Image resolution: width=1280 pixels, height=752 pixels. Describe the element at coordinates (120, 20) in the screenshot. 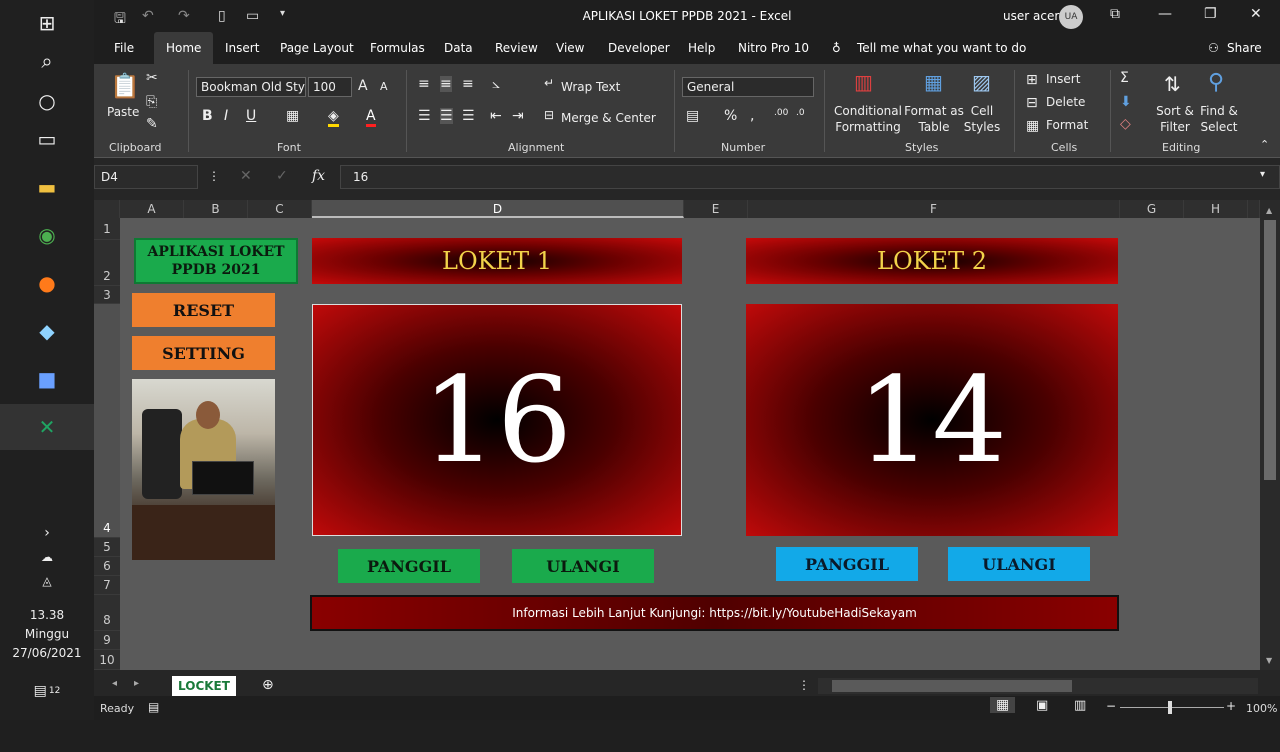

I see `save-icon: 🖫` at that location.